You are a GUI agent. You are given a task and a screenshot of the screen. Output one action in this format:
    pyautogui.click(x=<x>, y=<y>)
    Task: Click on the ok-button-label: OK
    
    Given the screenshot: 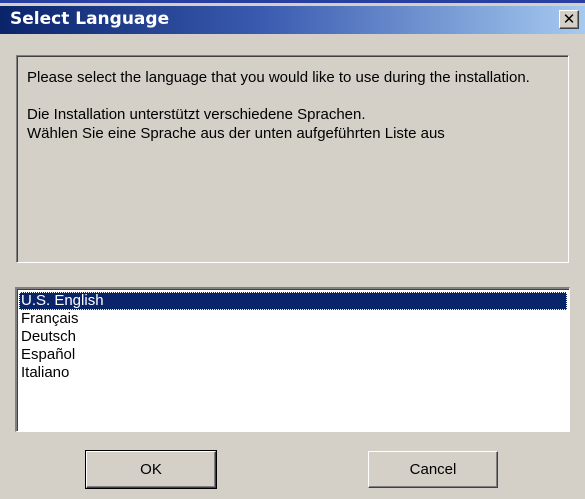 What is the action you would take?
    pyautogui.click(x=151, y=469)
    